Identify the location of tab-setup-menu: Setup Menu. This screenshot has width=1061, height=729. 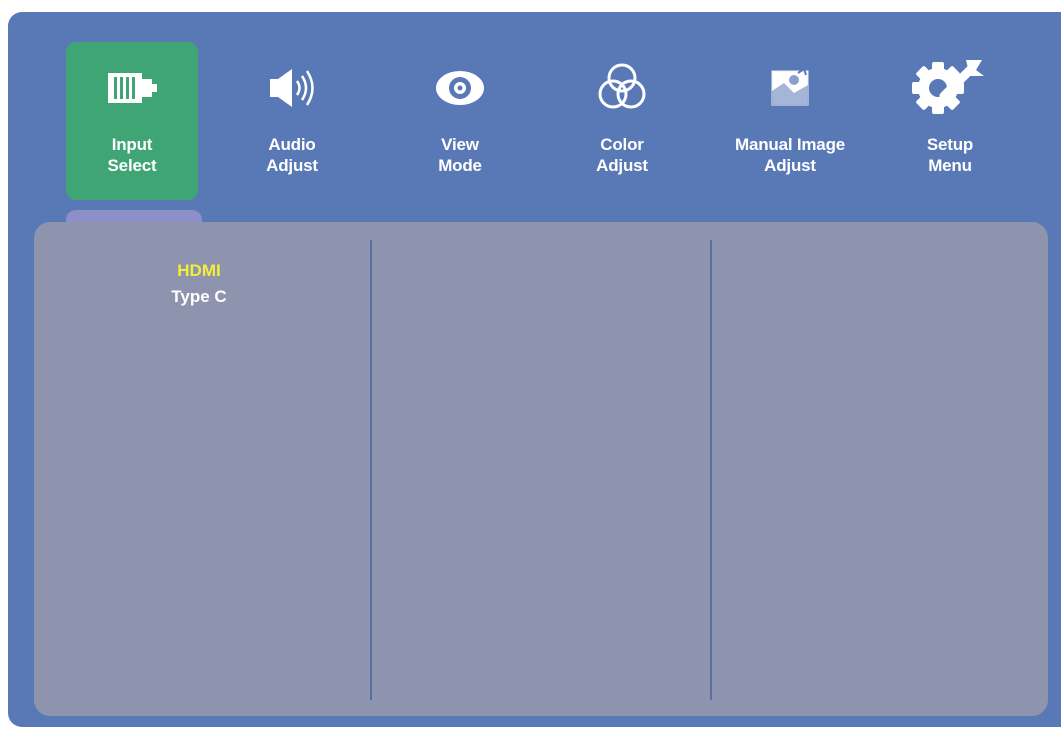
(950, 121).